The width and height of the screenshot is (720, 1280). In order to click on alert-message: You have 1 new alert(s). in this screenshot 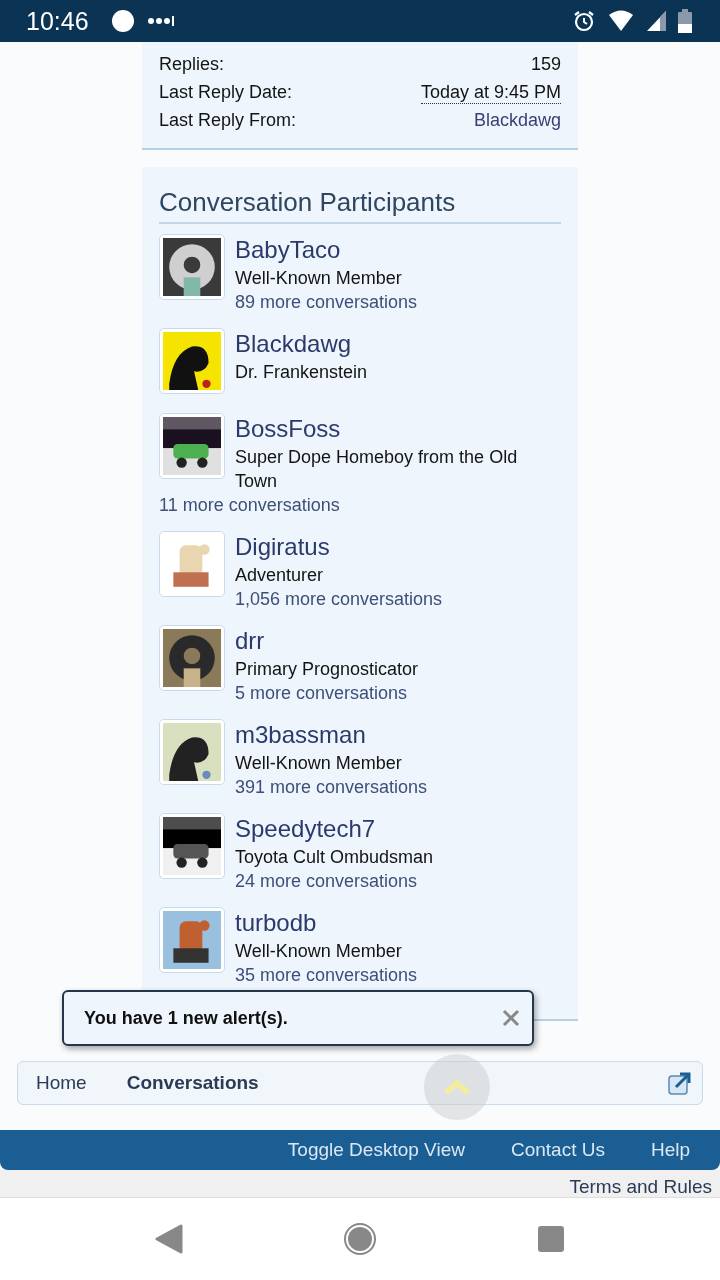, I will do `click(186, 1018)`.